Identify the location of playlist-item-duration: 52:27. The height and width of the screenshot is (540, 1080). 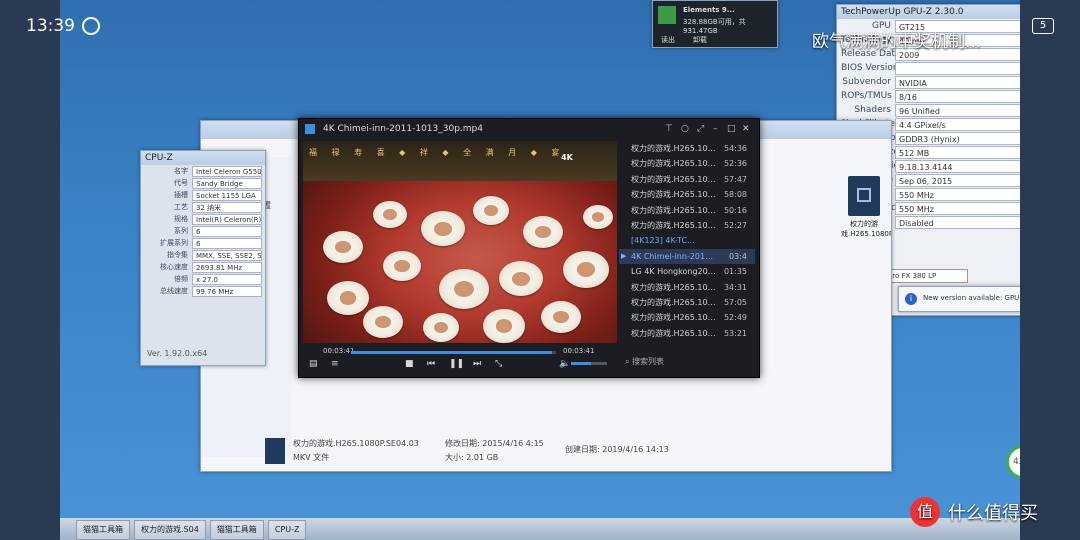
(735, 225).